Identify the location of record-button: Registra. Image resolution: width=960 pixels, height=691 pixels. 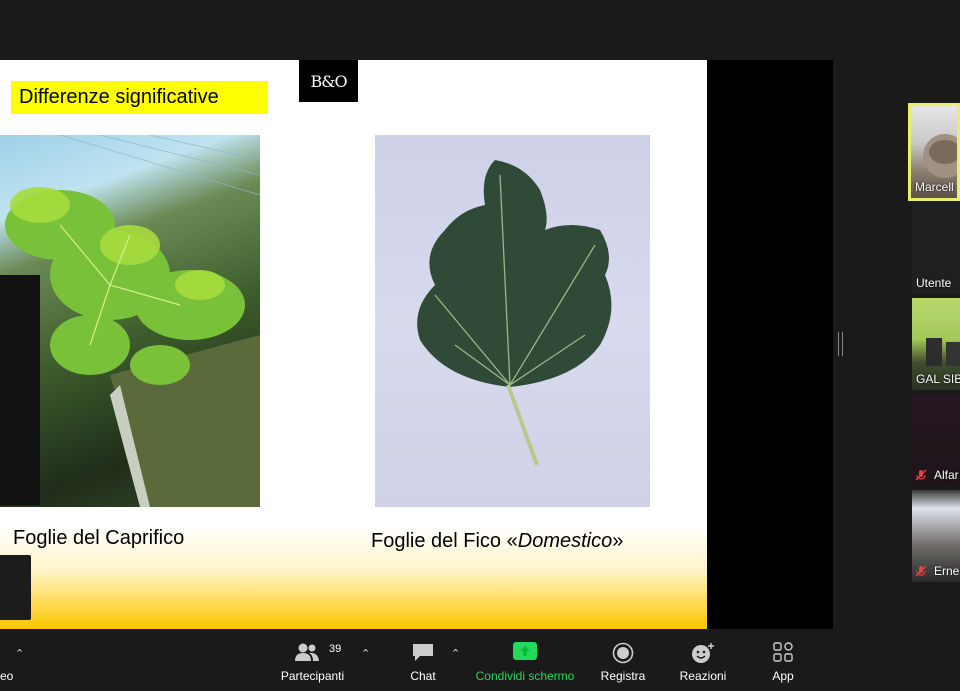
(623, 660).